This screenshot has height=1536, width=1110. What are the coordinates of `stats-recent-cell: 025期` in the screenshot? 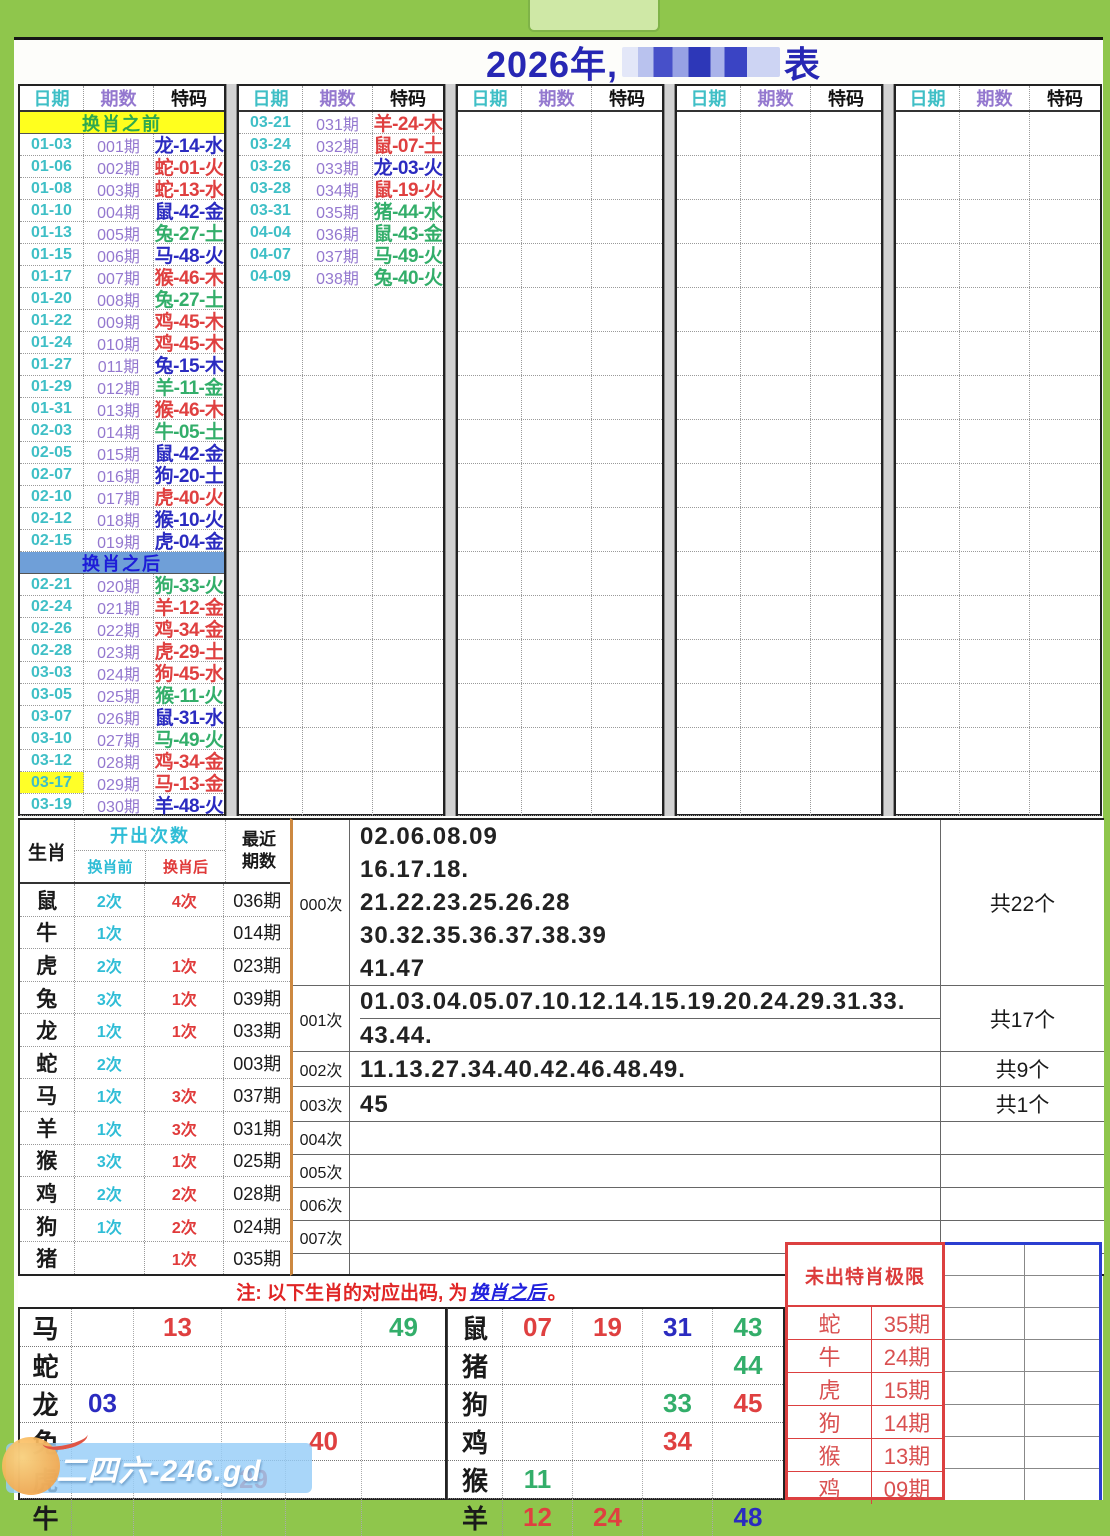 It's located at (256, 1160).